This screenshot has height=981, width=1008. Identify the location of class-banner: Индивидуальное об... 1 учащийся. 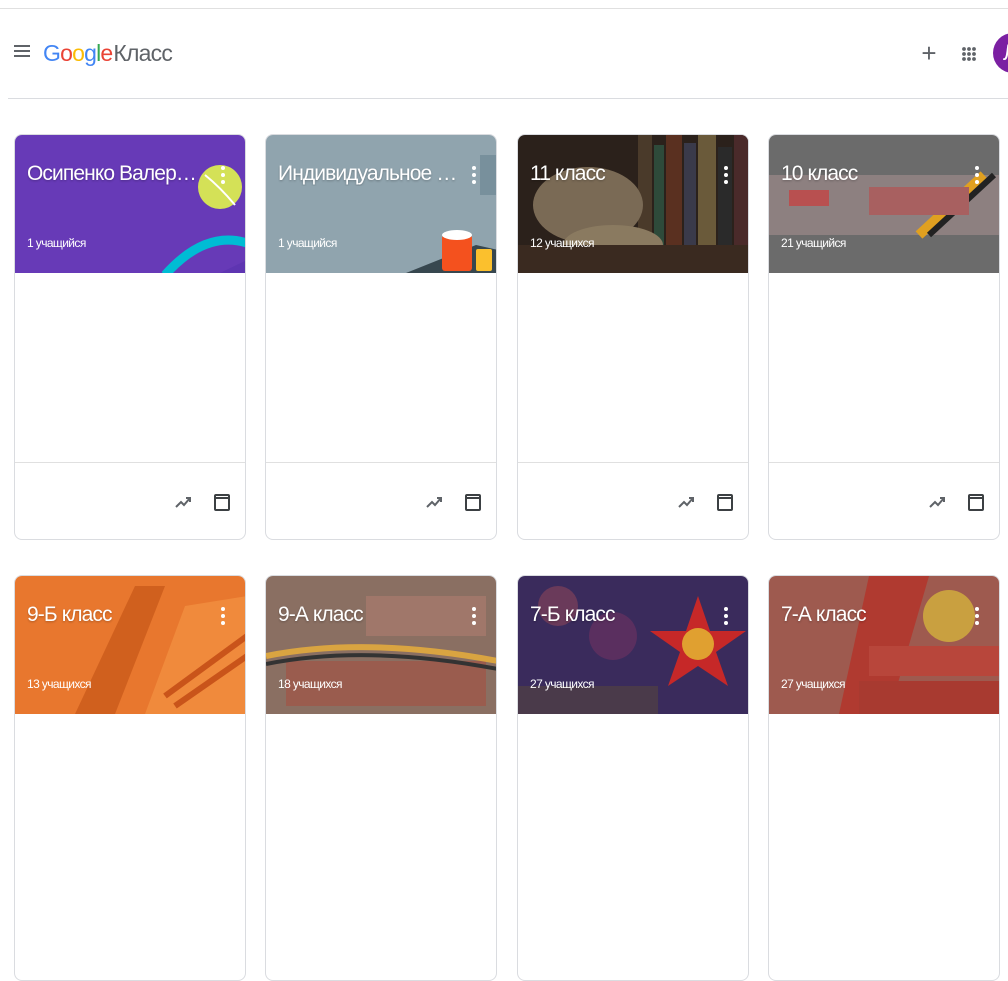
(381, 204).